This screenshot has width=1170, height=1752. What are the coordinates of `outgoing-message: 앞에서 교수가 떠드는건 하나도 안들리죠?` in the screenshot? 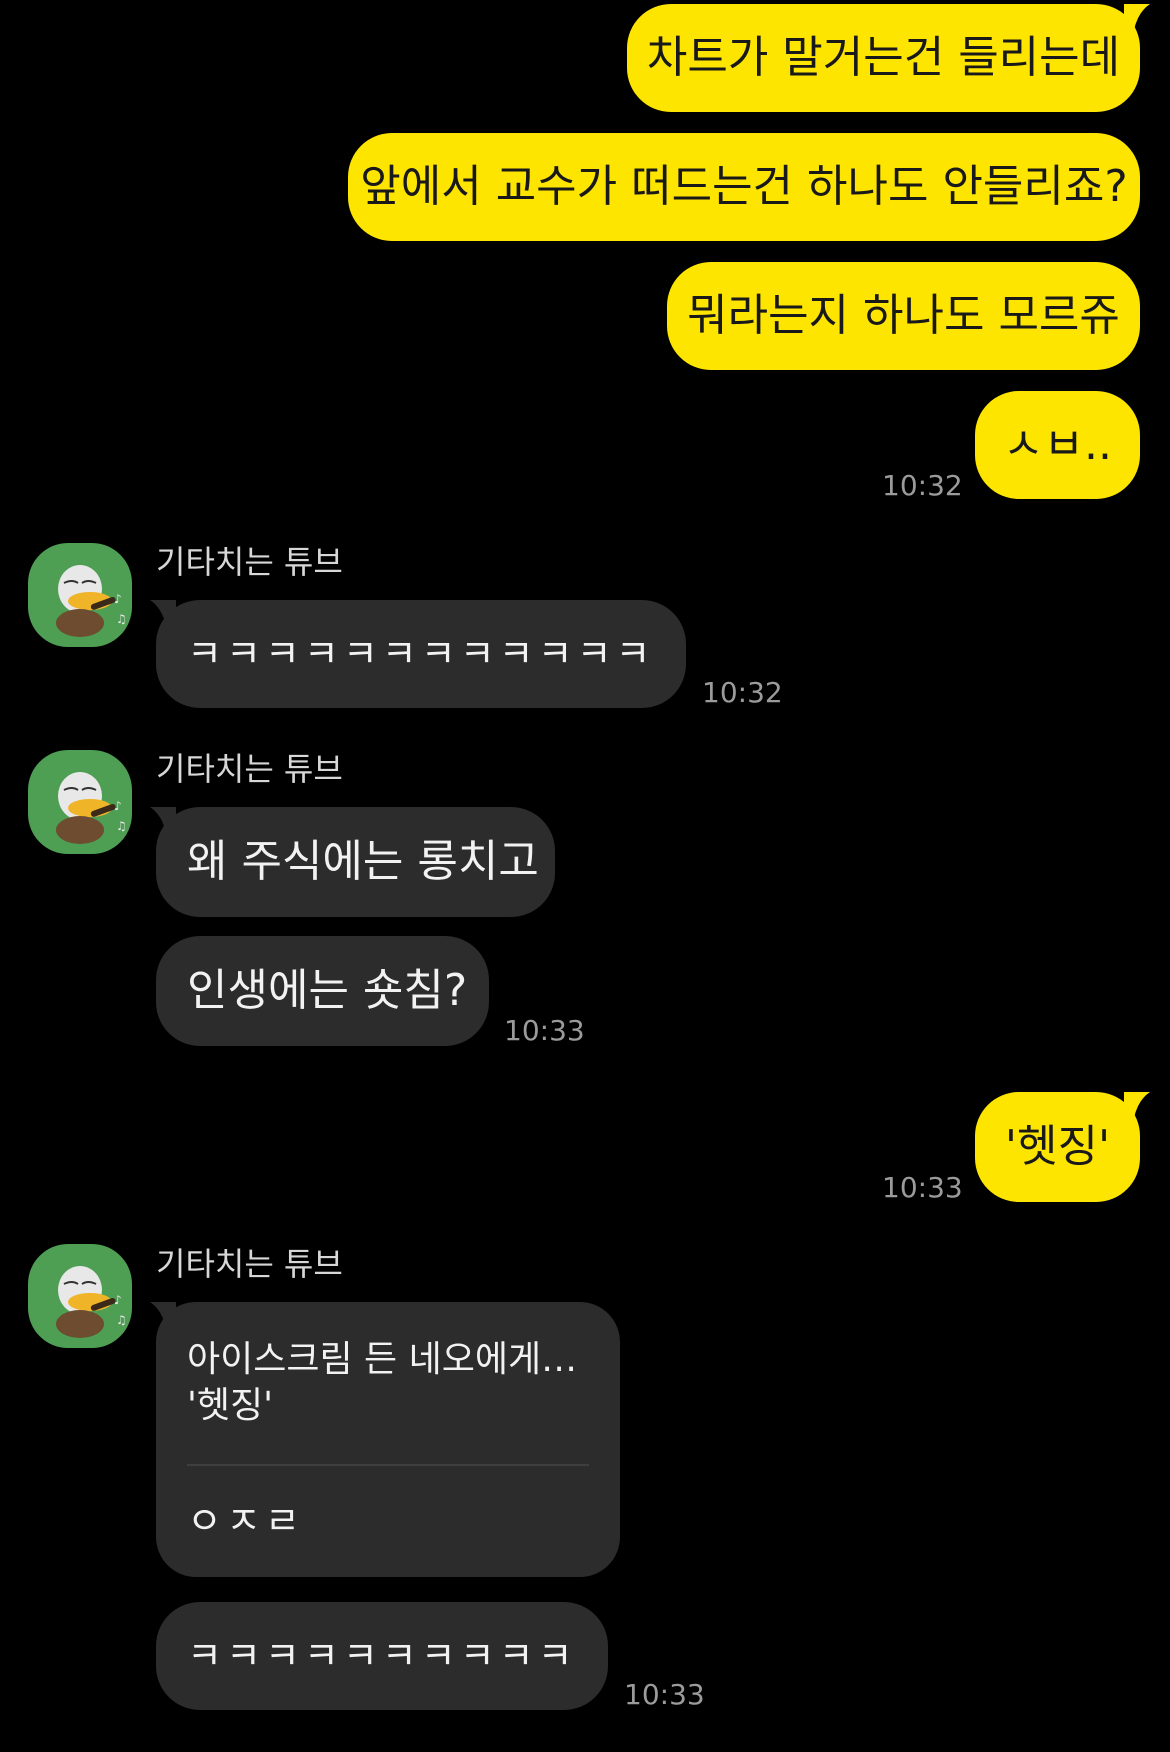 It's located at (744, 187).